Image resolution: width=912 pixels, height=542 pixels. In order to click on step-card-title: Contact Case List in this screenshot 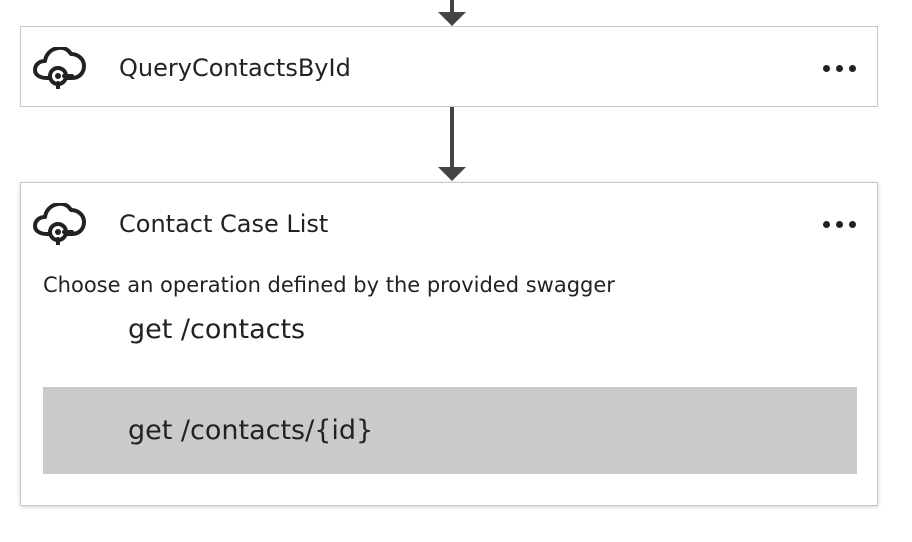, I will do `click(224, 224)`.